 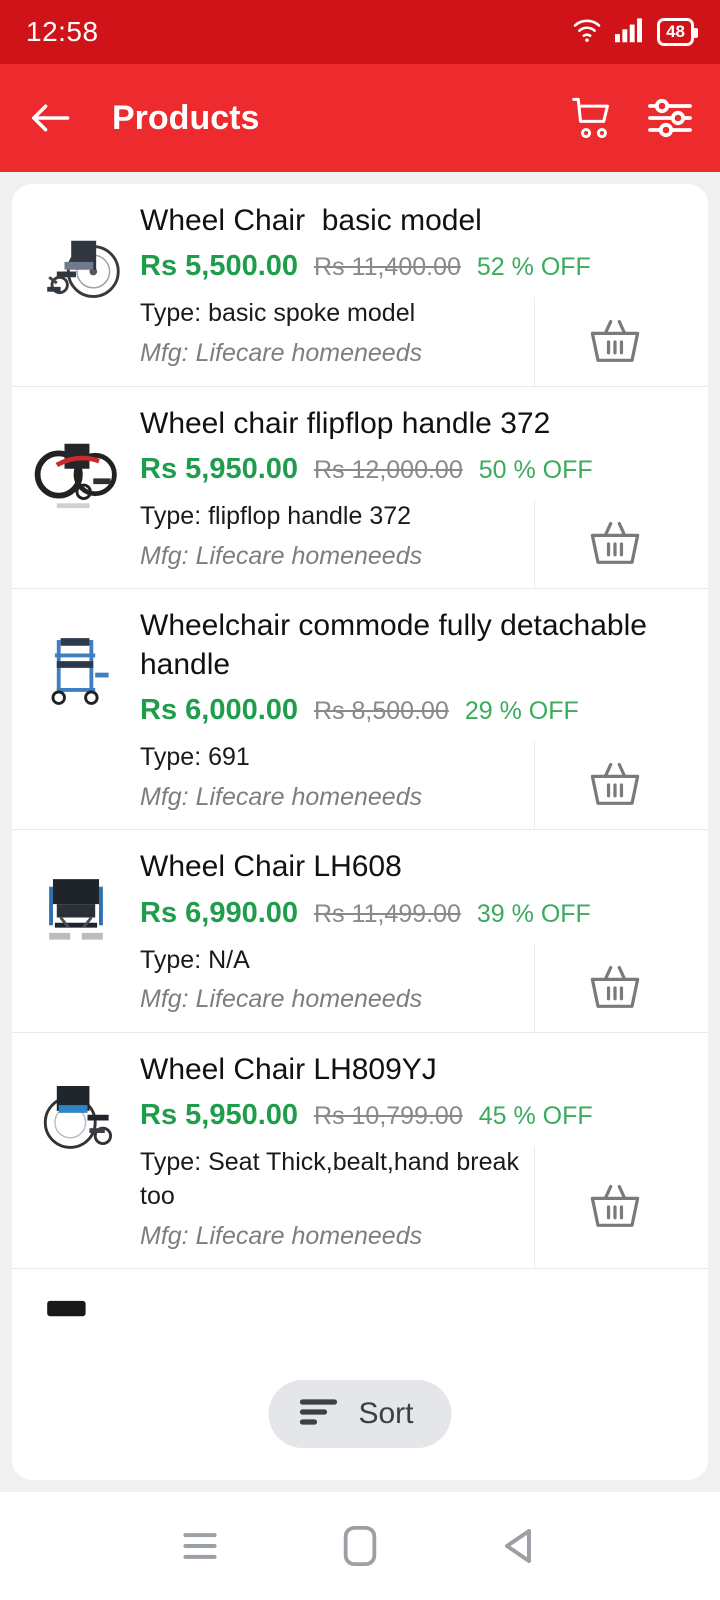 I want to click on sort-button-label: Sort, so click(x=386, y=1413).